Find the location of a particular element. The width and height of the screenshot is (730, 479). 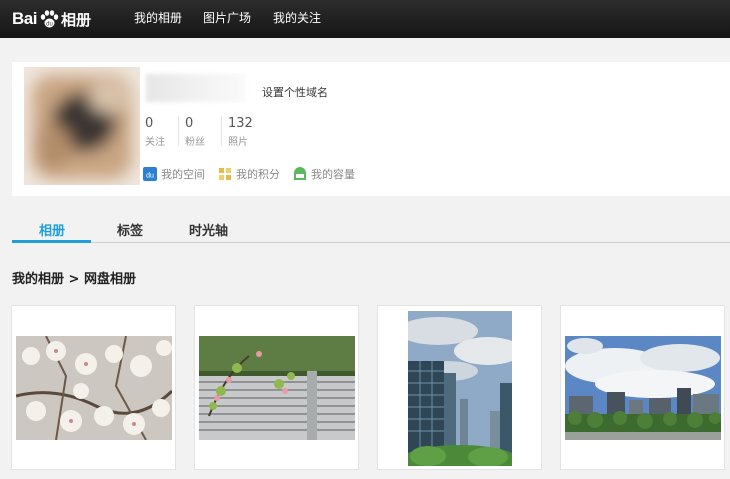

space-icon: du is located at coordinates (150, 174).